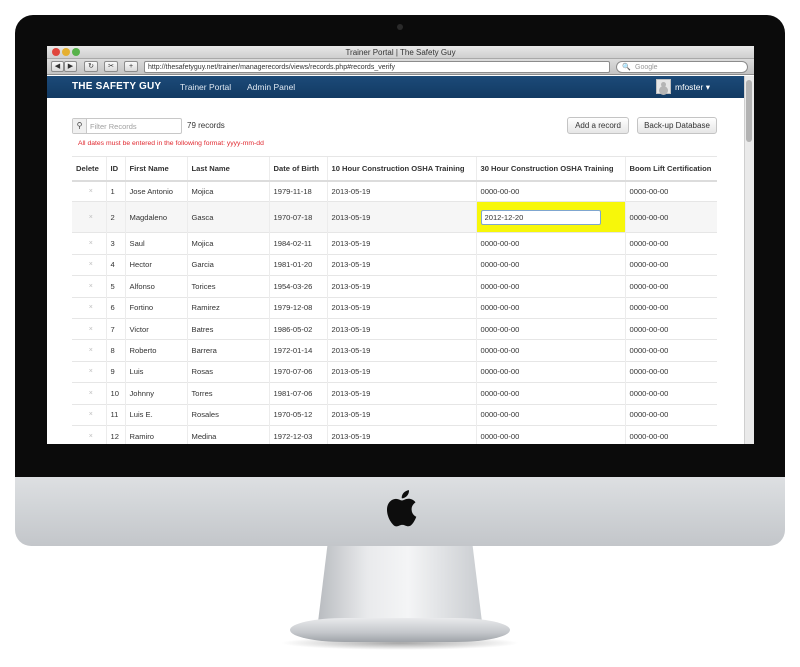 Image resolution: width=800 pixels, height=667 pixels. I want to click on forward-button: ▶, so click(70, 66).